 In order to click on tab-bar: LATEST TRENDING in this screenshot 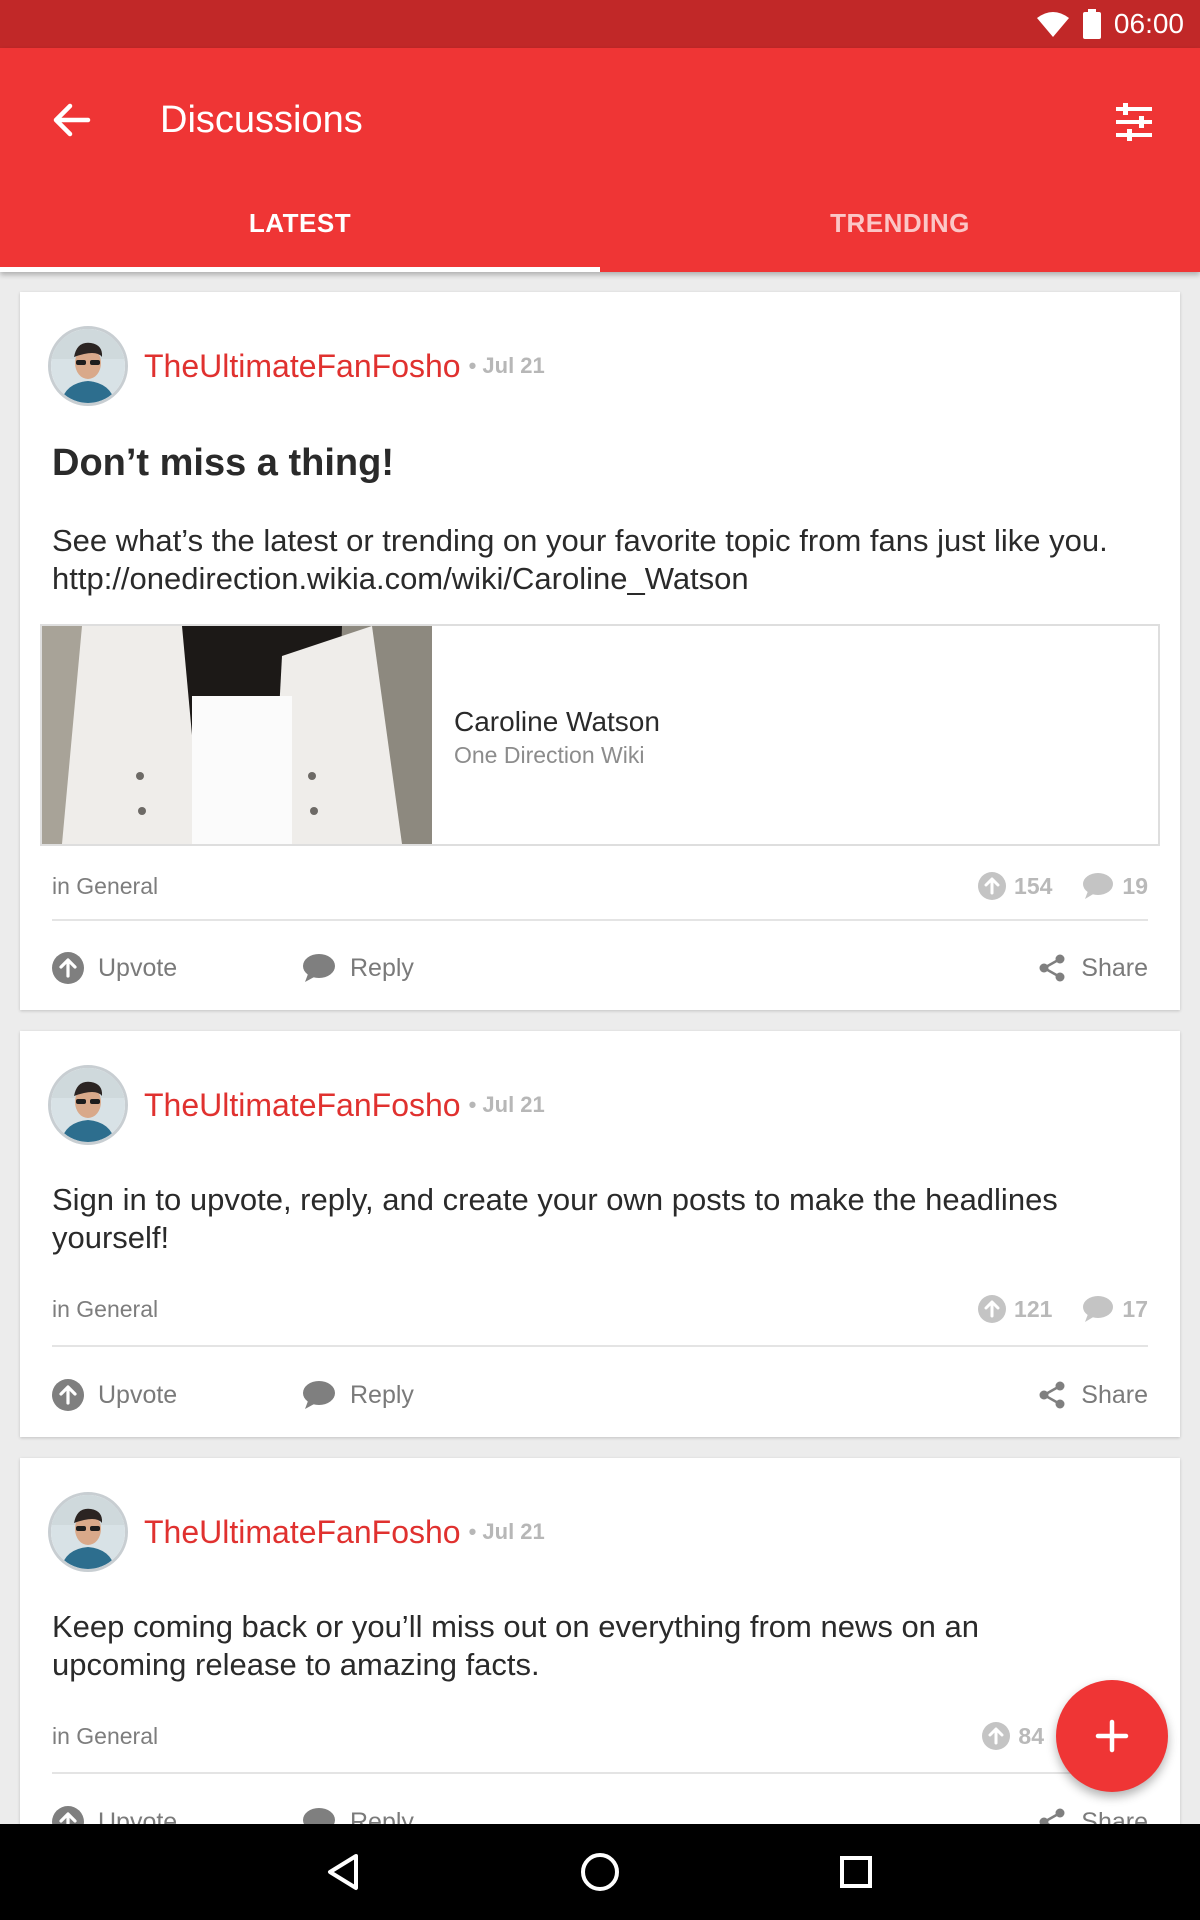, I will do `click(600, 236)`.